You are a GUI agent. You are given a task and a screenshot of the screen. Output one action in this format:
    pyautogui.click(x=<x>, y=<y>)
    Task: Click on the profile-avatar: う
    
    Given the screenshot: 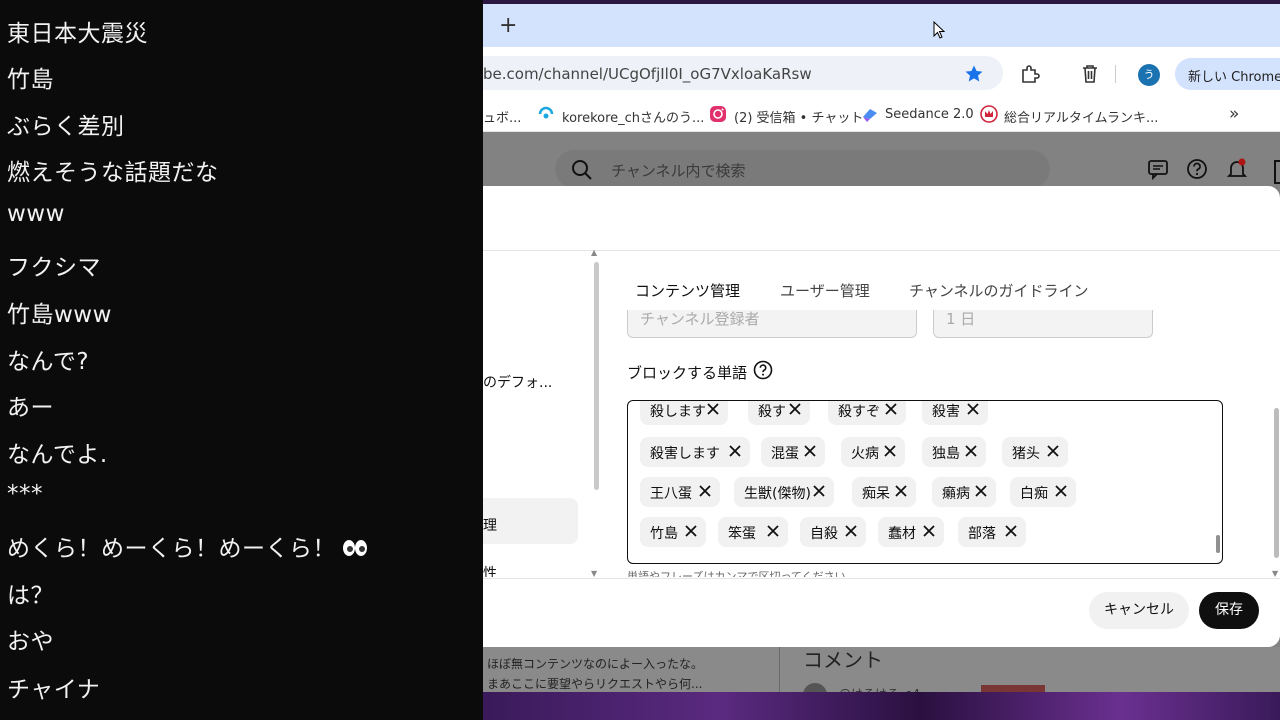 What is the action you would take?
    pyautogui.click(x=1149, y=75)
    